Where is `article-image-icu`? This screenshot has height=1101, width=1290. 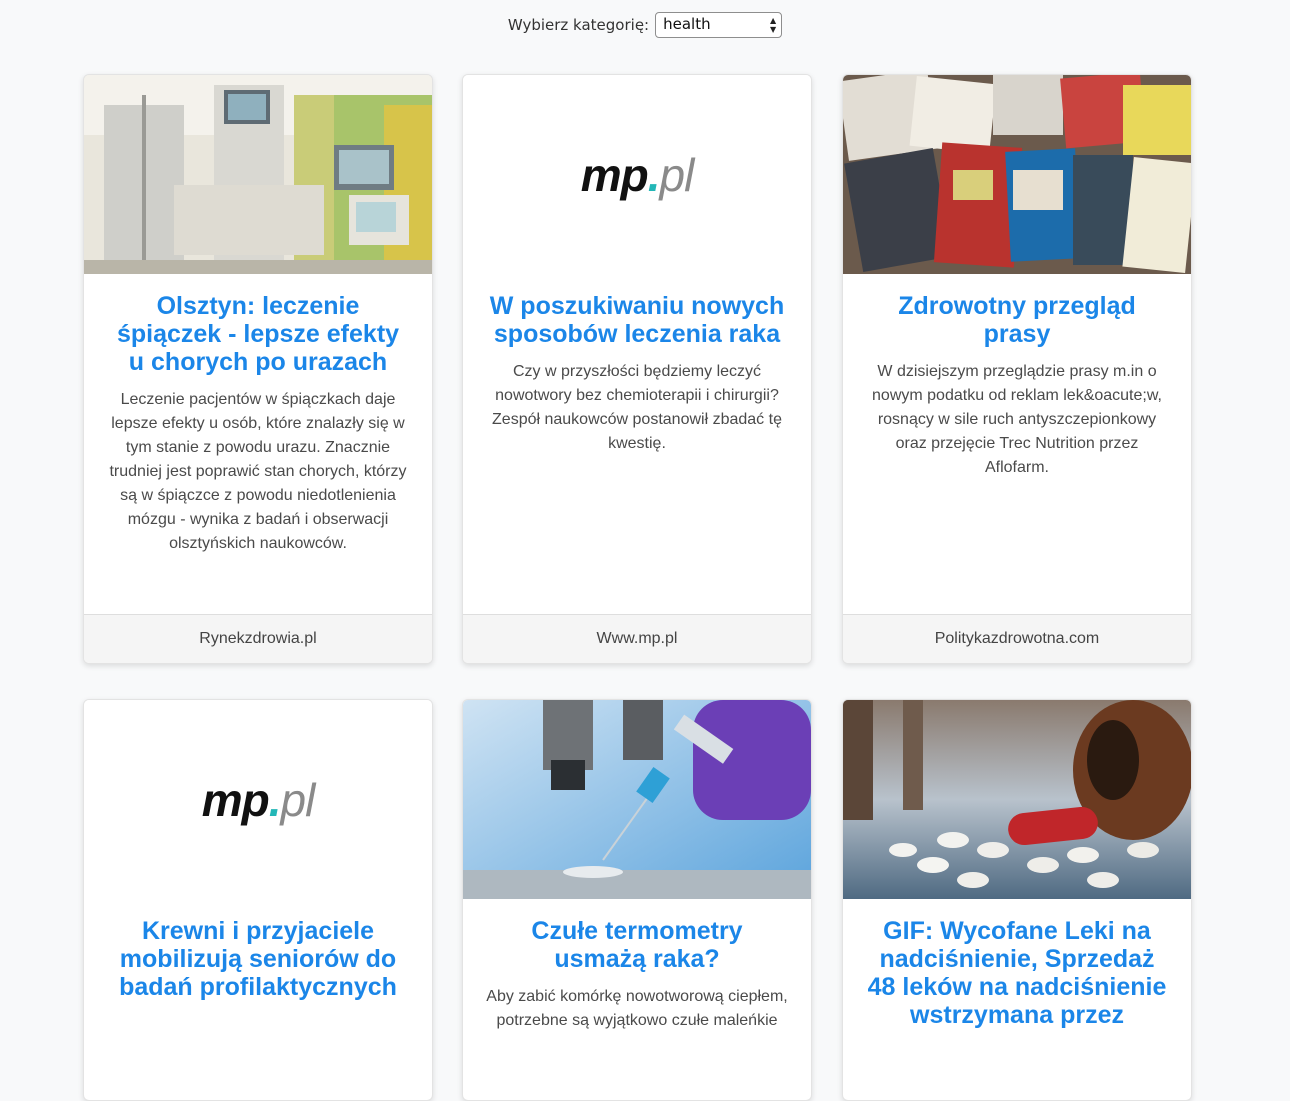 article-image-icu is located at coordinates (258, 174).